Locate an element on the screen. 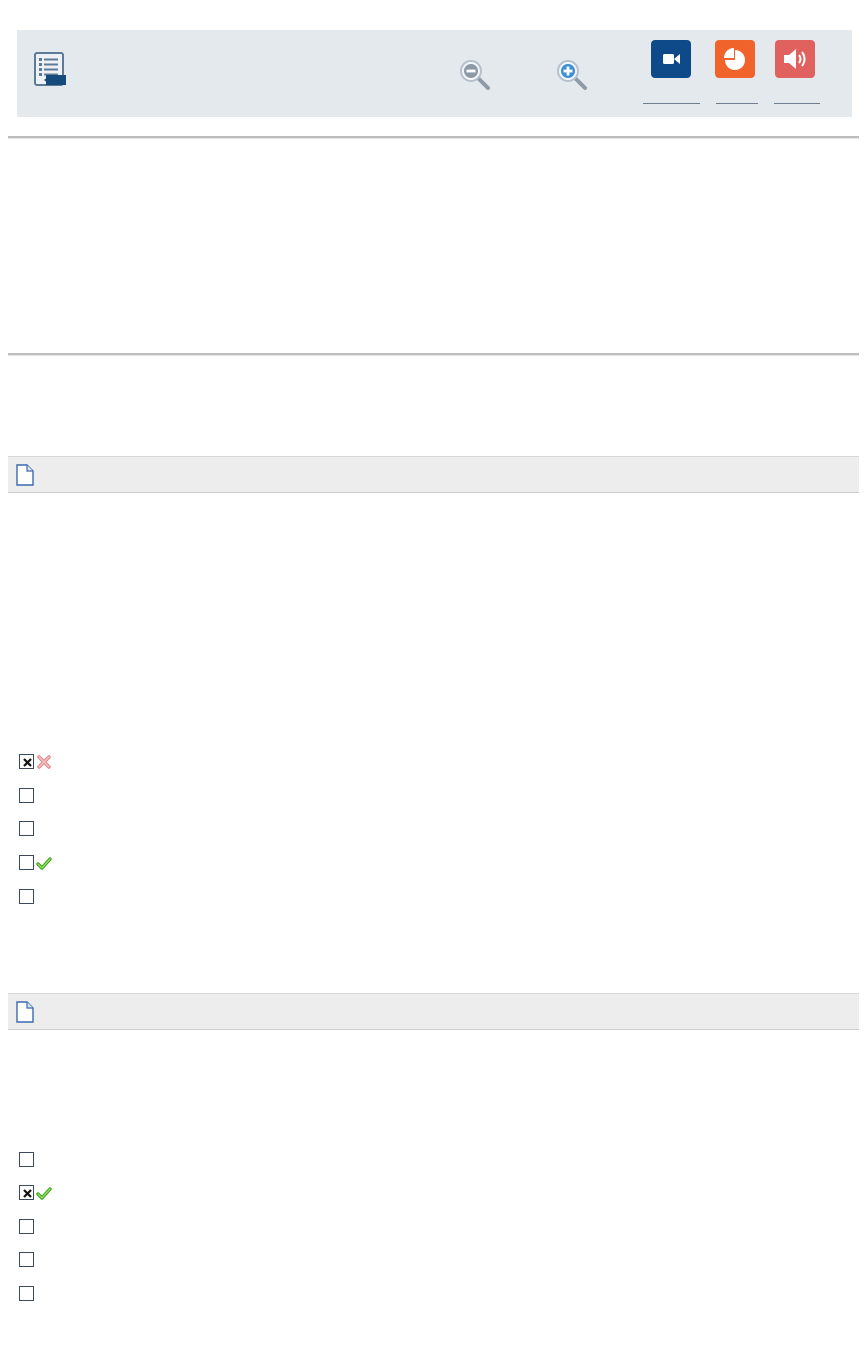 The width and height of the screenshot is (867, 1347). chart-underline is located at coordinates (737, 103).